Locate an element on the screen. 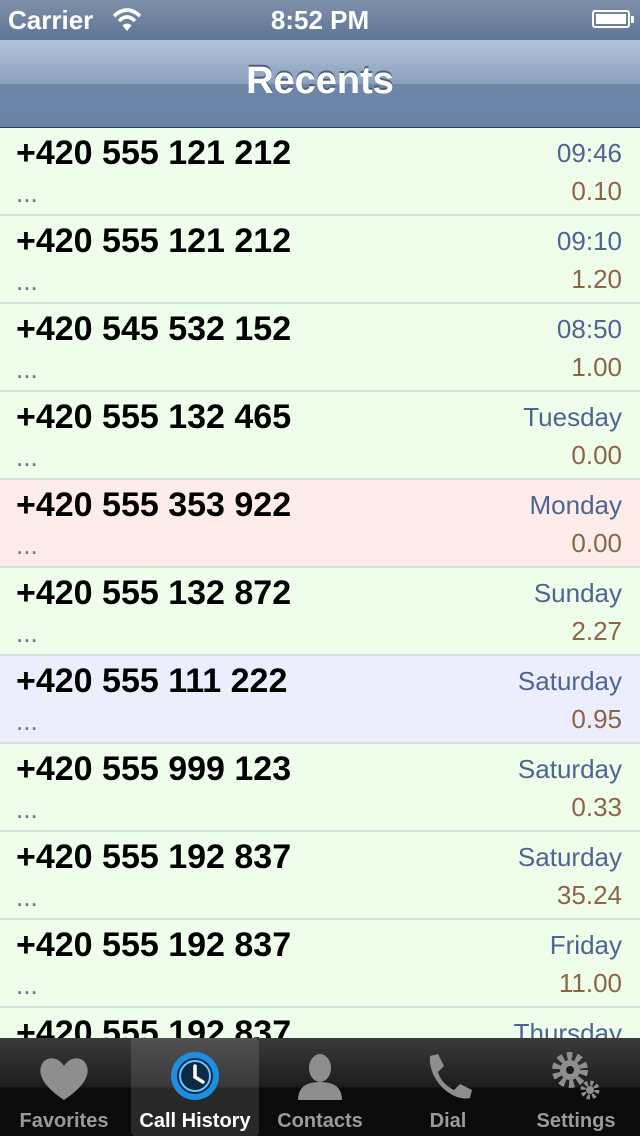 The image size is (640, 1136). call-number: +420 555 999 123 is located at coordinates (154, 769).